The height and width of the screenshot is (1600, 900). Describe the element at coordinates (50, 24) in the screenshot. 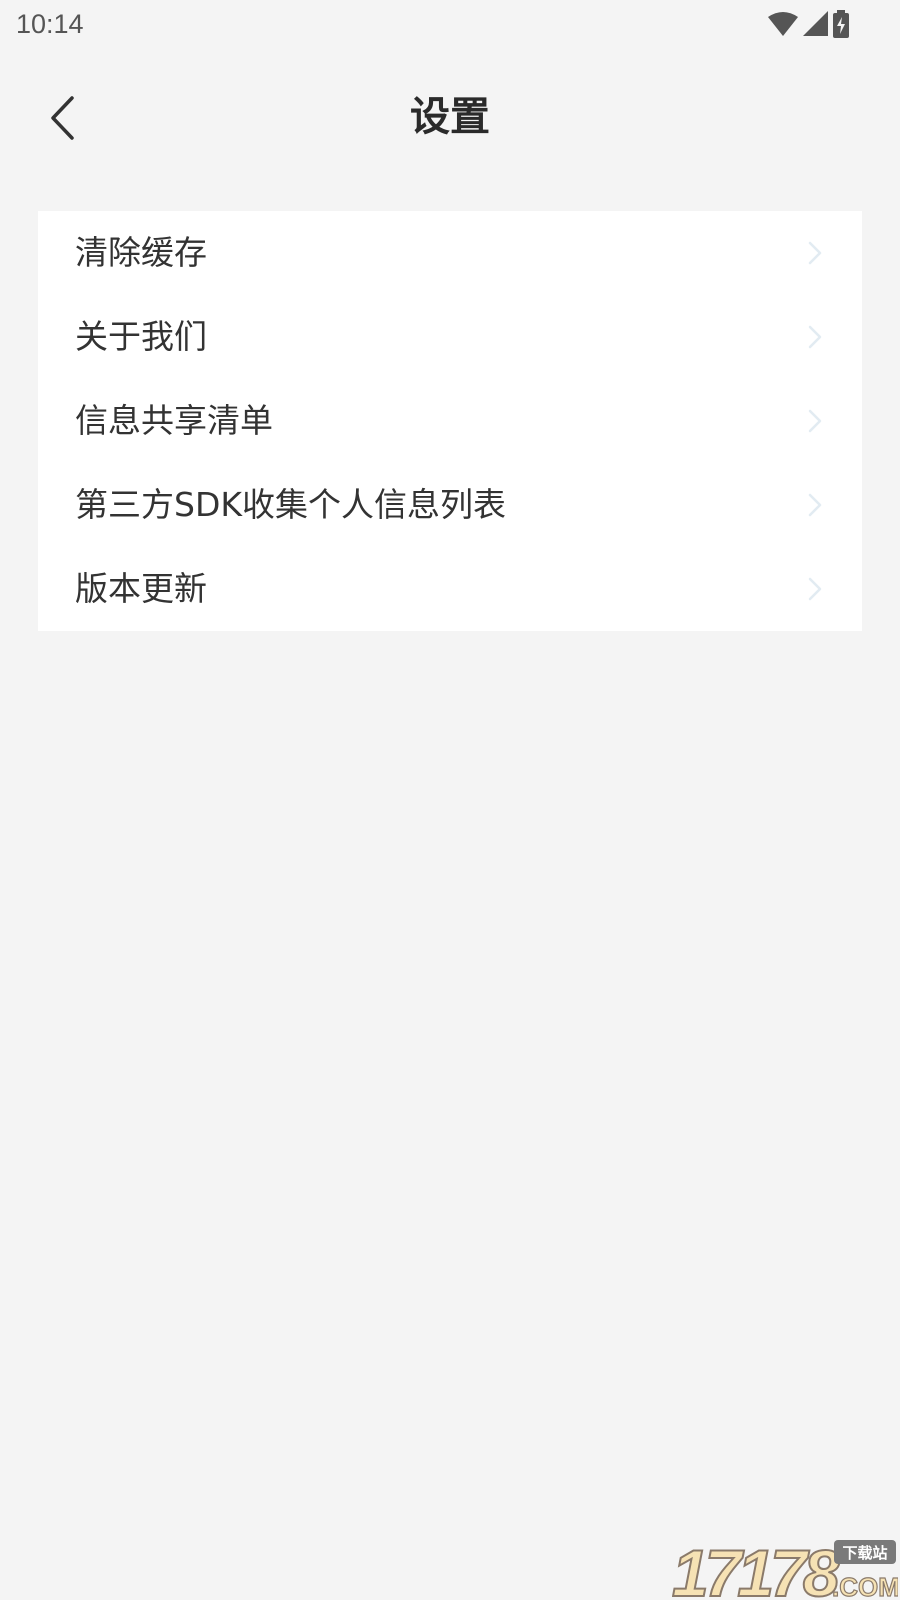

I see `status-time: 10:14` at that location.